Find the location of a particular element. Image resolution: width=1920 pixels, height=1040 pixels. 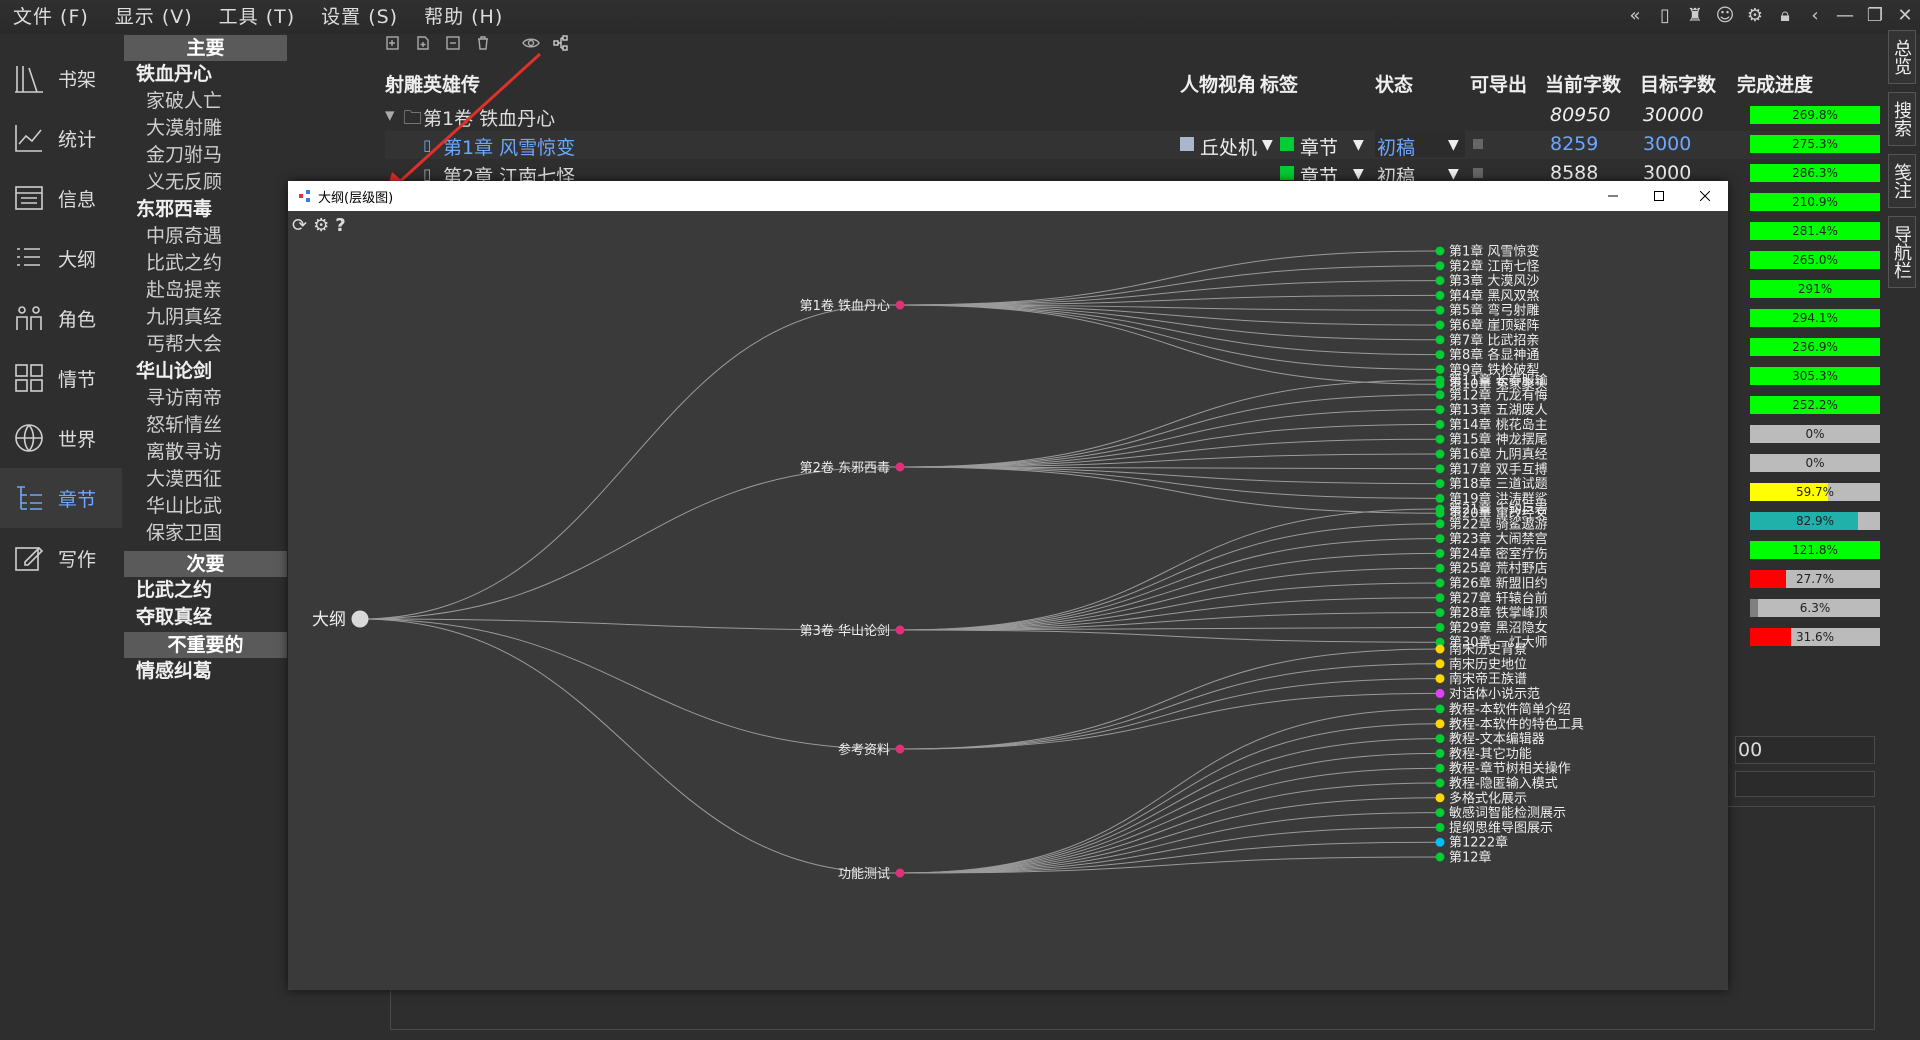

leaf-label: 第23章 大闹禁宫 is located at coordinates (1498, 539).